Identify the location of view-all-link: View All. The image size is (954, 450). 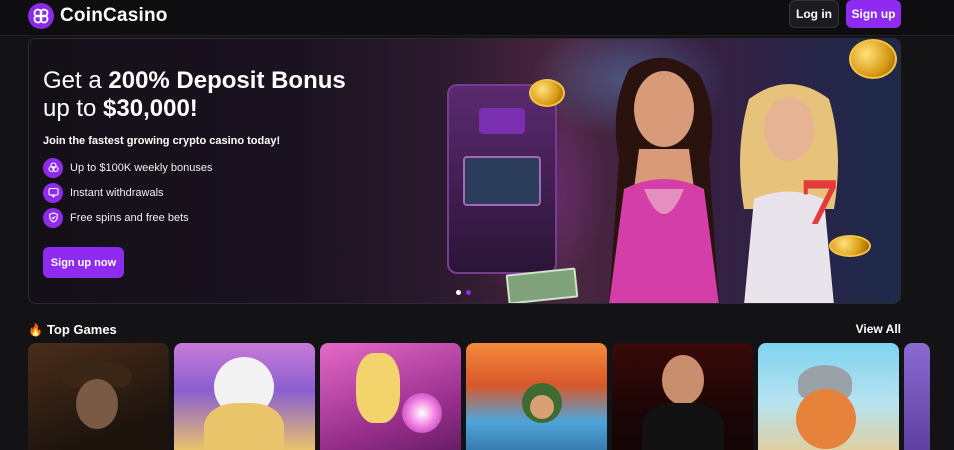
(878, 329).